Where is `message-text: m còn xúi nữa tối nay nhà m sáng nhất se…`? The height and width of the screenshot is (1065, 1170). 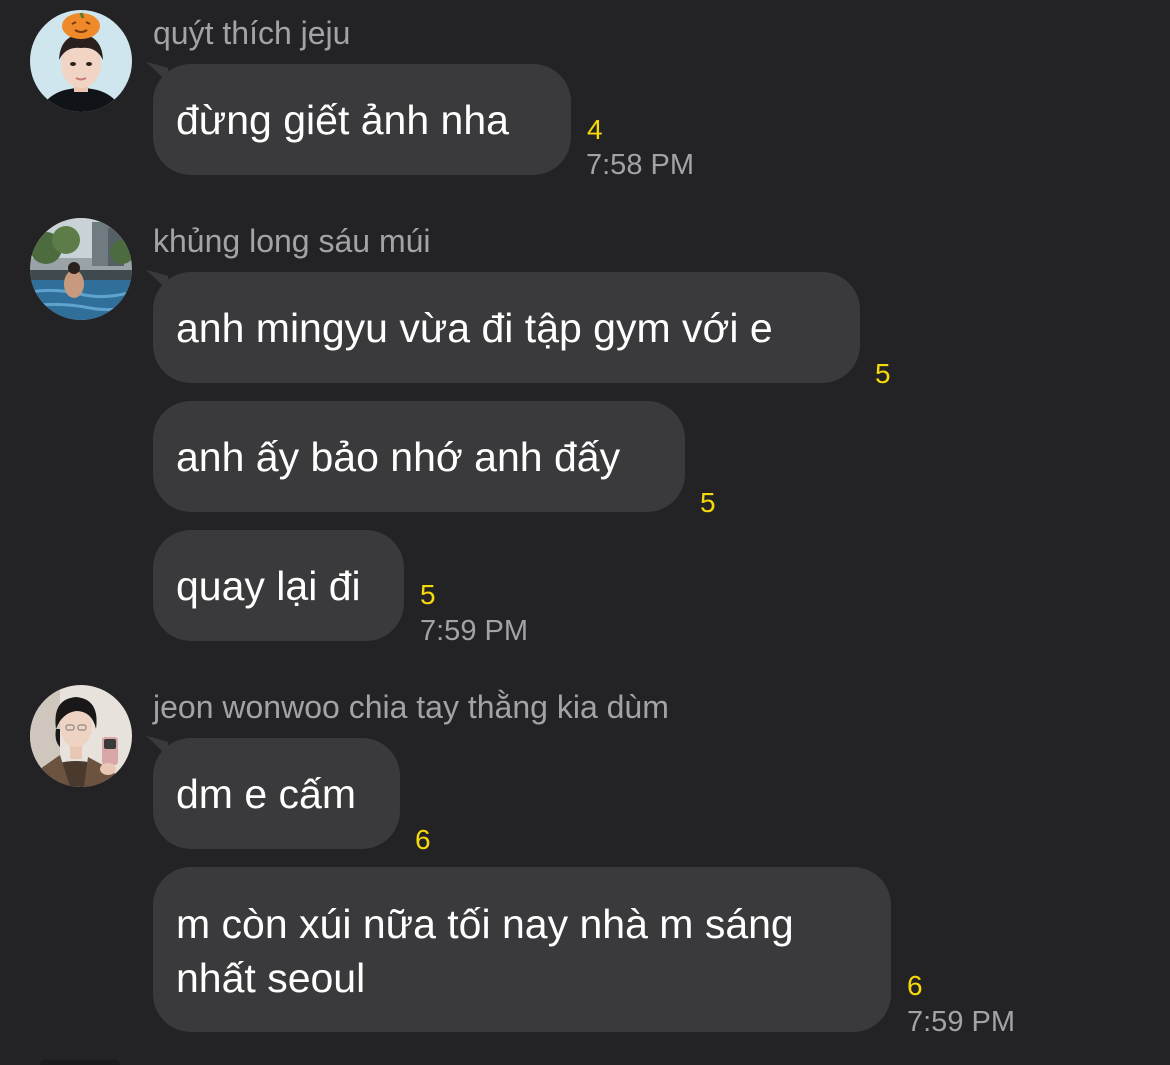 message-text: m còn xúi nữa tối nay nhà m sáng nhất se… is located at coordinates (485, 951).